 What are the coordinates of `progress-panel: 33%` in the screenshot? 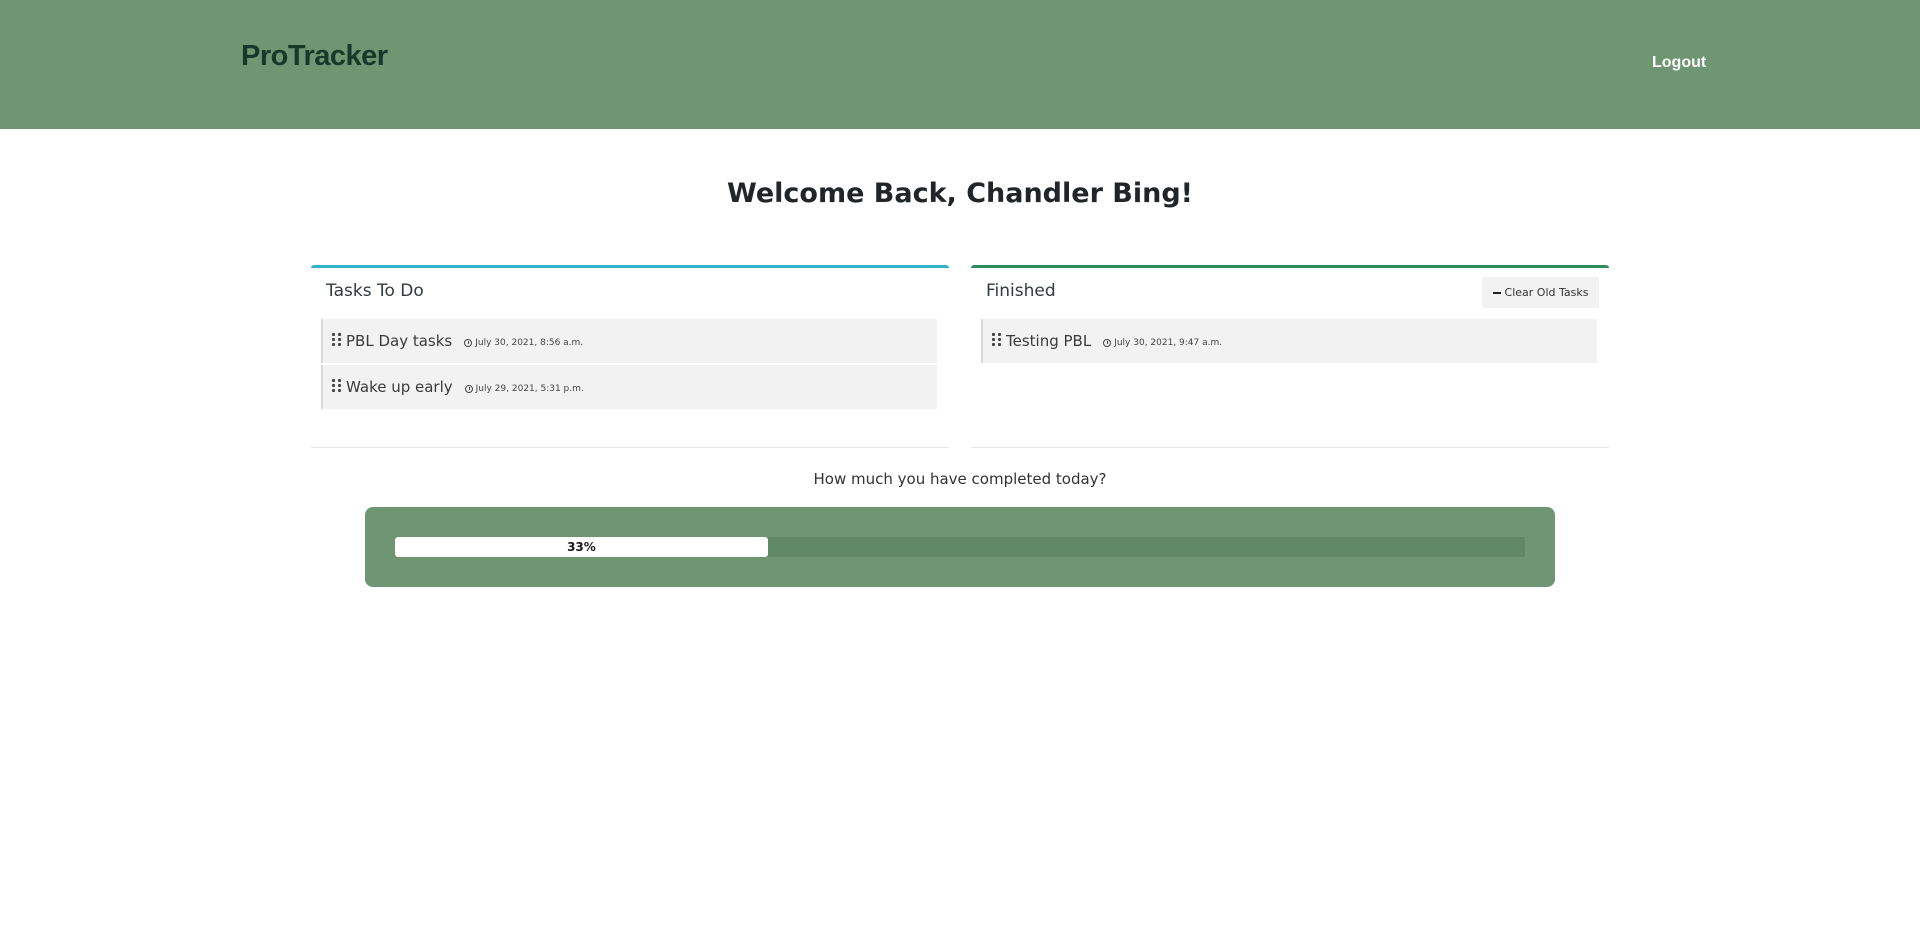 It's located at (960, 547).